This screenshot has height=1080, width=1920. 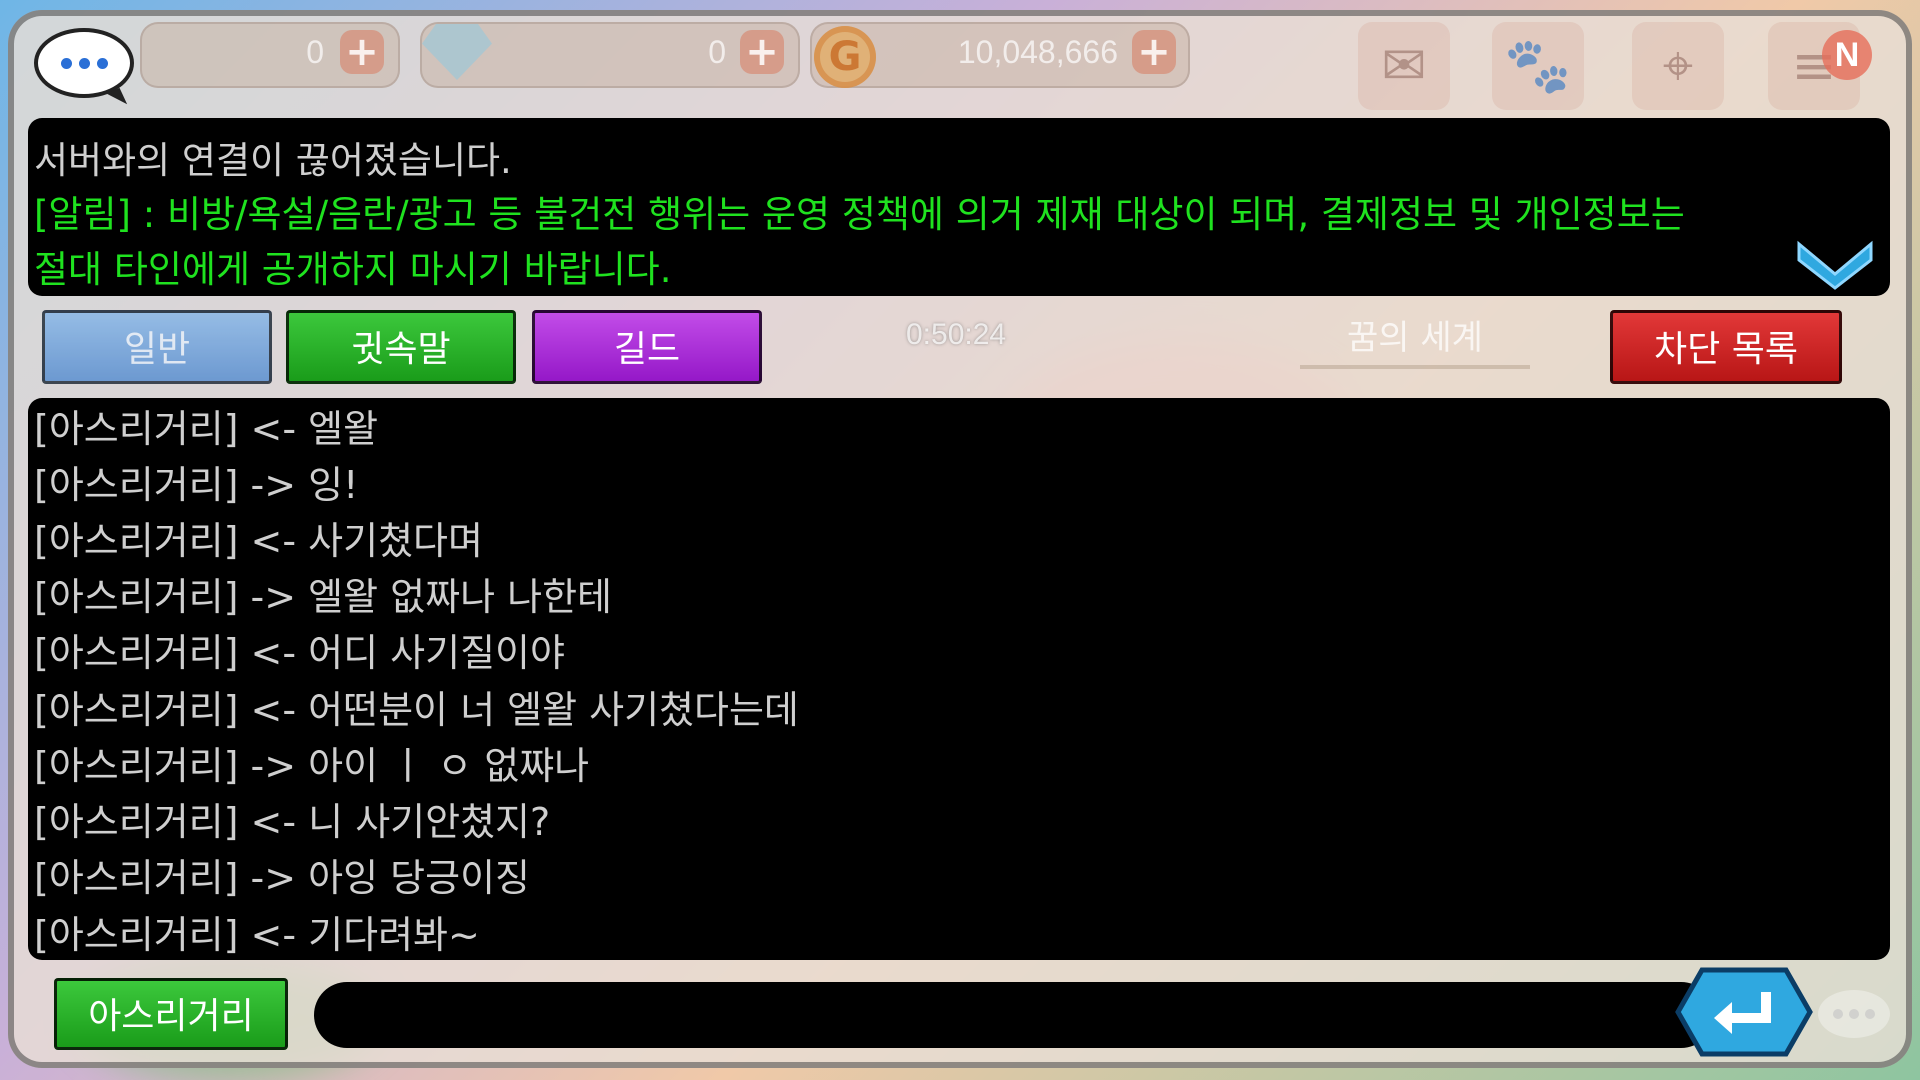 I want to click on session-timer: 0:50:24, so click(x=956, y=334).